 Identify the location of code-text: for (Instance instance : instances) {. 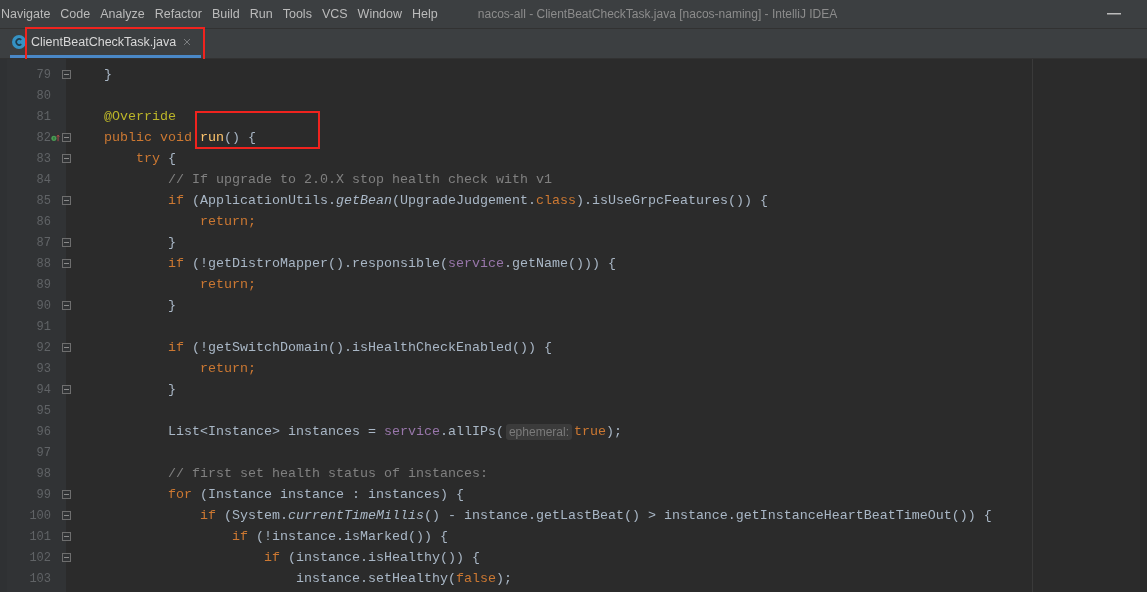
(315, 494).